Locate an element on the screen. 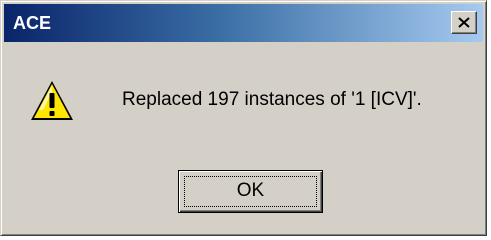 The image size is (491, 240). close-button is located at coordinates (464, 22).